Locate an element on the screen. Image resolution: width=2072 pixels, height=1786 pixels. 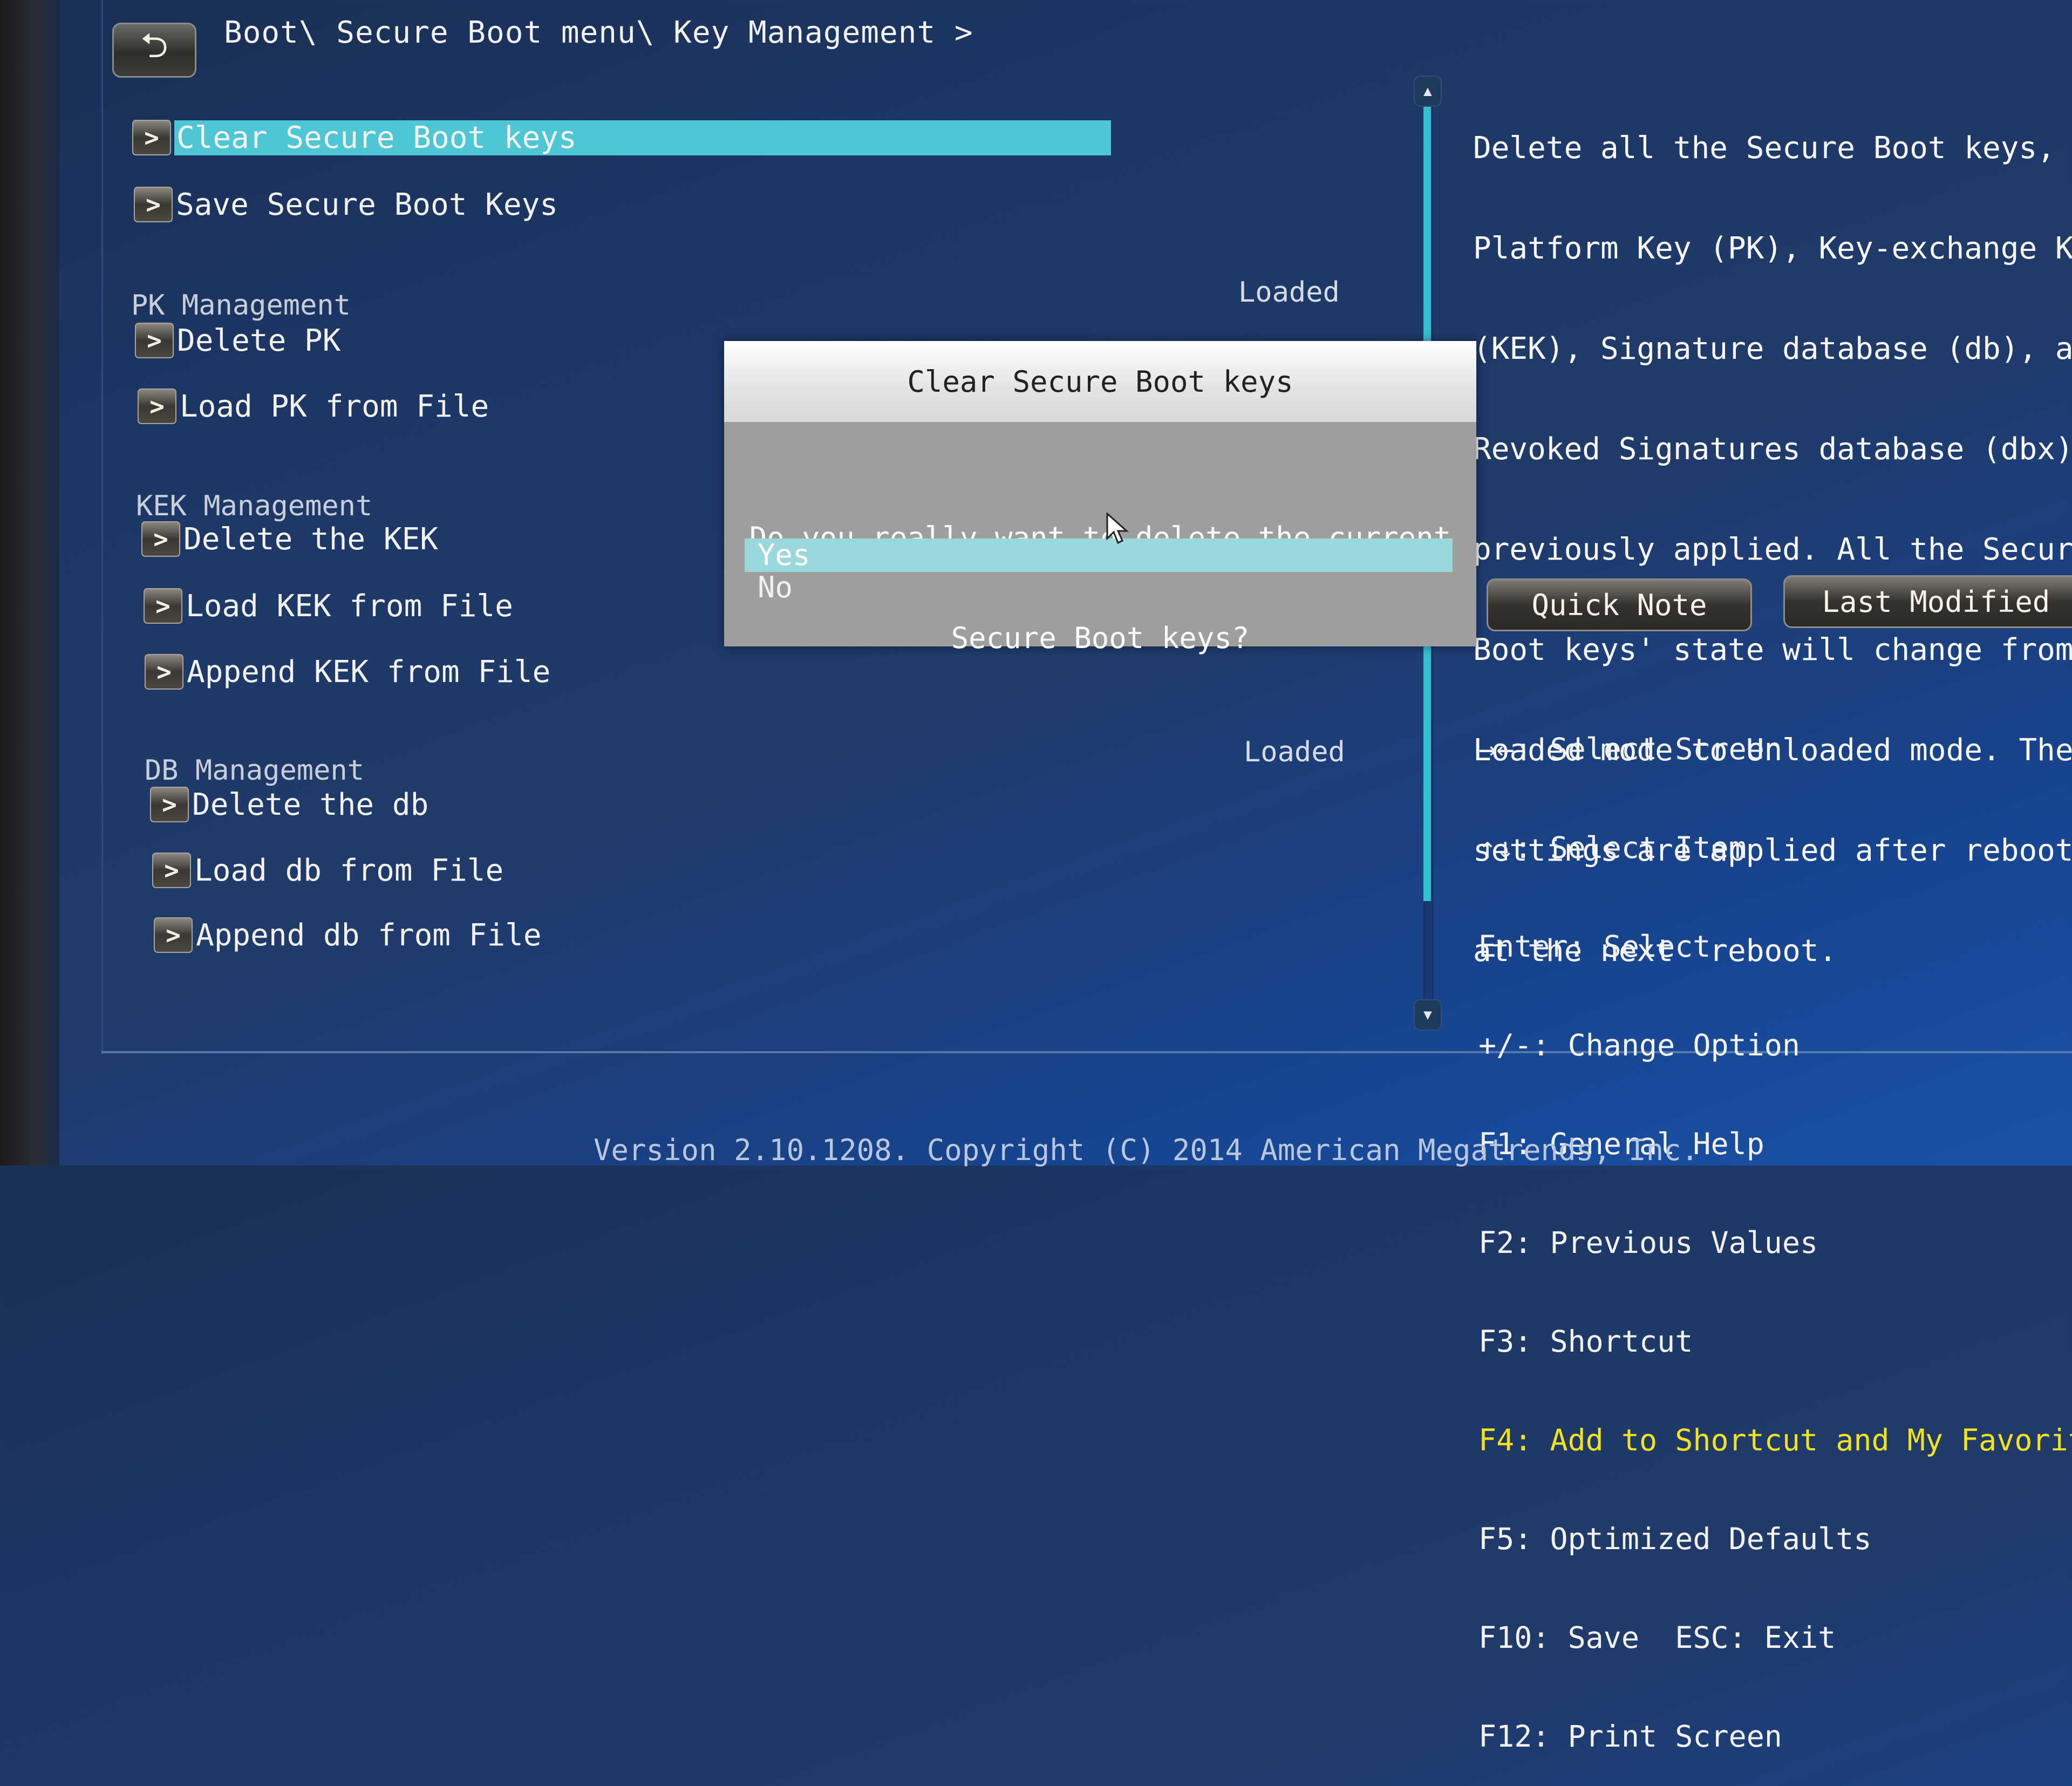
menu-item-delete-pk: > Delete PK is located at coordinates (237, 341).